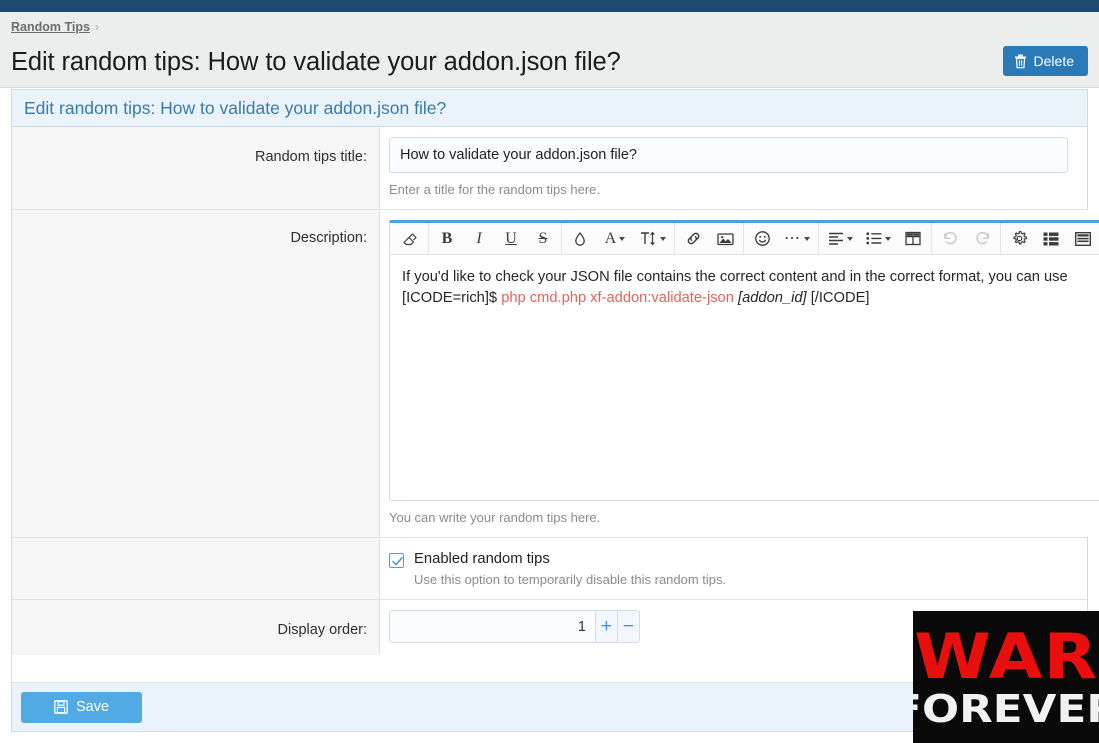  I want to click on display-order-stepper: + −, so click(514, 626).